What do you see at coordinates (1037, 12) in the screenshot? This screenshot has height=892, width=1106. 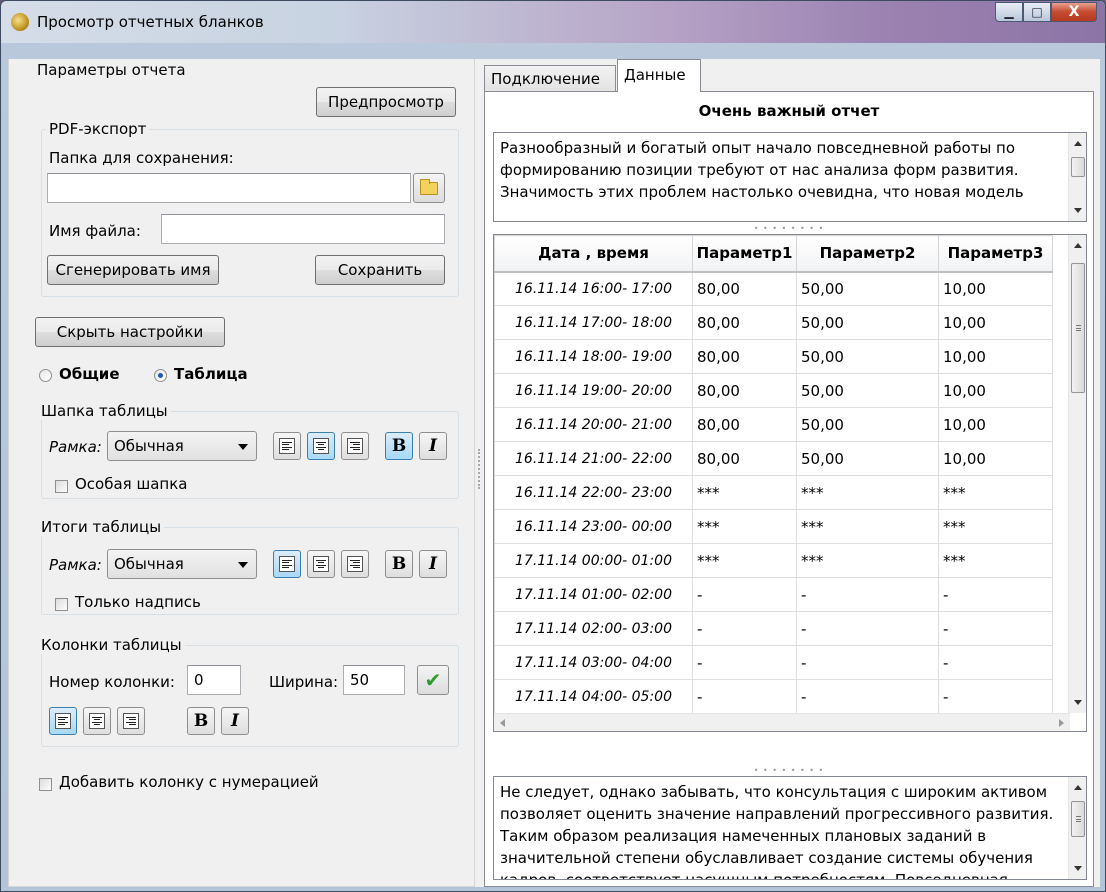 I see `maximize-button: □` at bounding box center [1037, 12].